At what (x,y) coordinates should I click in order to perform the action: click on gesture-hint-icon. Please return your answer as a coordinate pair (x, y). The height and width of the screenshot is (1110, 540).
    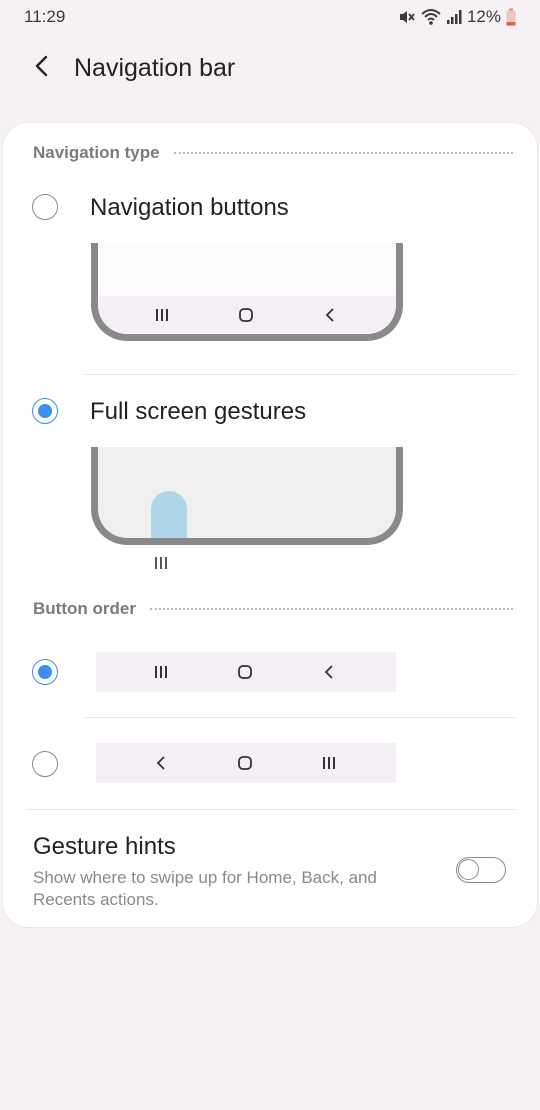
    Looking at the image, I should click on (161, 563).